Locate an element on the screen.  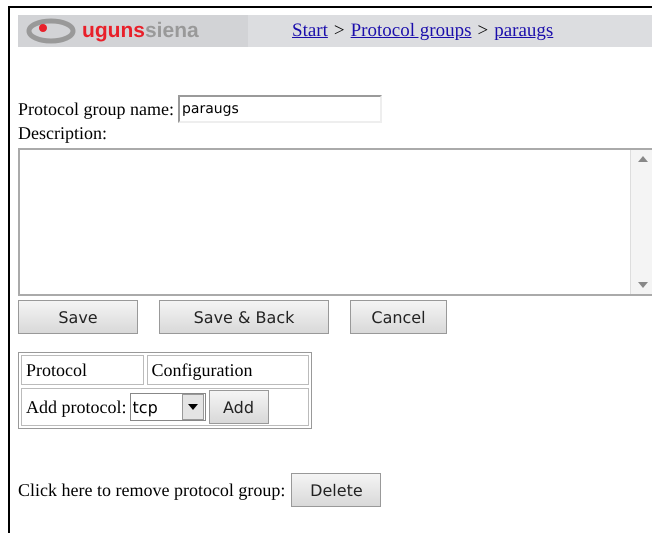
breadcrumb-link: paraugs is located at coordinates (524, 31).